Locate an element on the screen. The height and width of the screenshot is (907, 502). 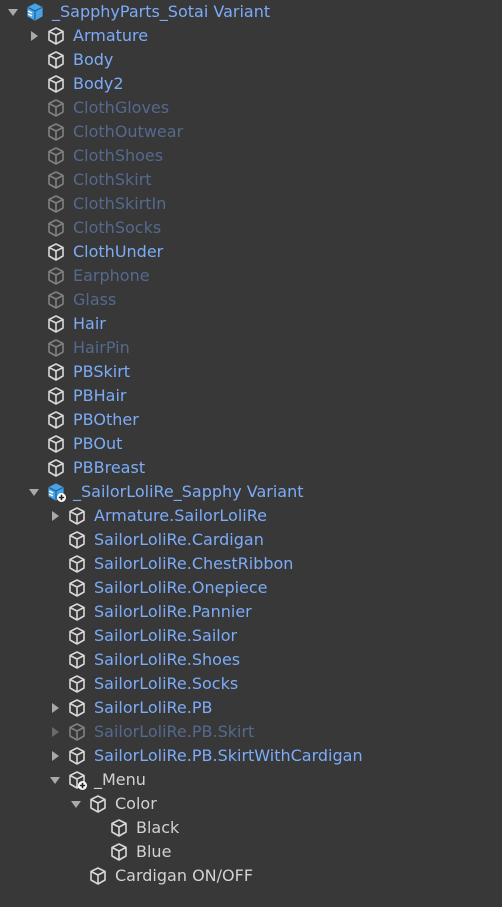
hierarchy-item-label: Armature is located at coordinates (111, 35).